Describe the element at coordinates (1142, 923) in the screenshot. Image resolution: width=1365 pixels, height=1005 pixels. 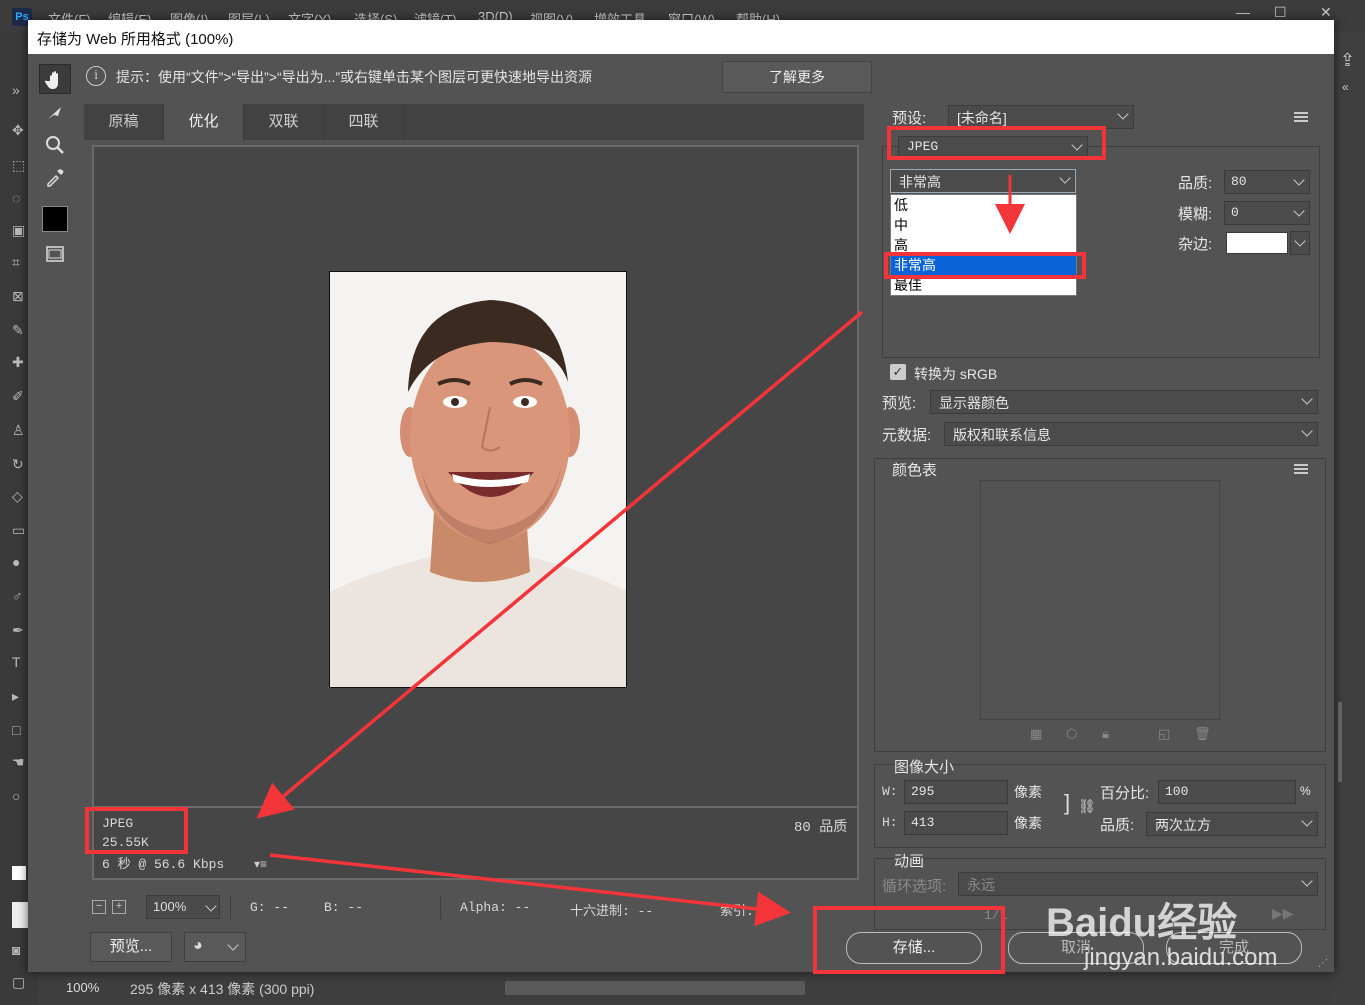
I see `watermark-brand: Baidu经验` at that location.